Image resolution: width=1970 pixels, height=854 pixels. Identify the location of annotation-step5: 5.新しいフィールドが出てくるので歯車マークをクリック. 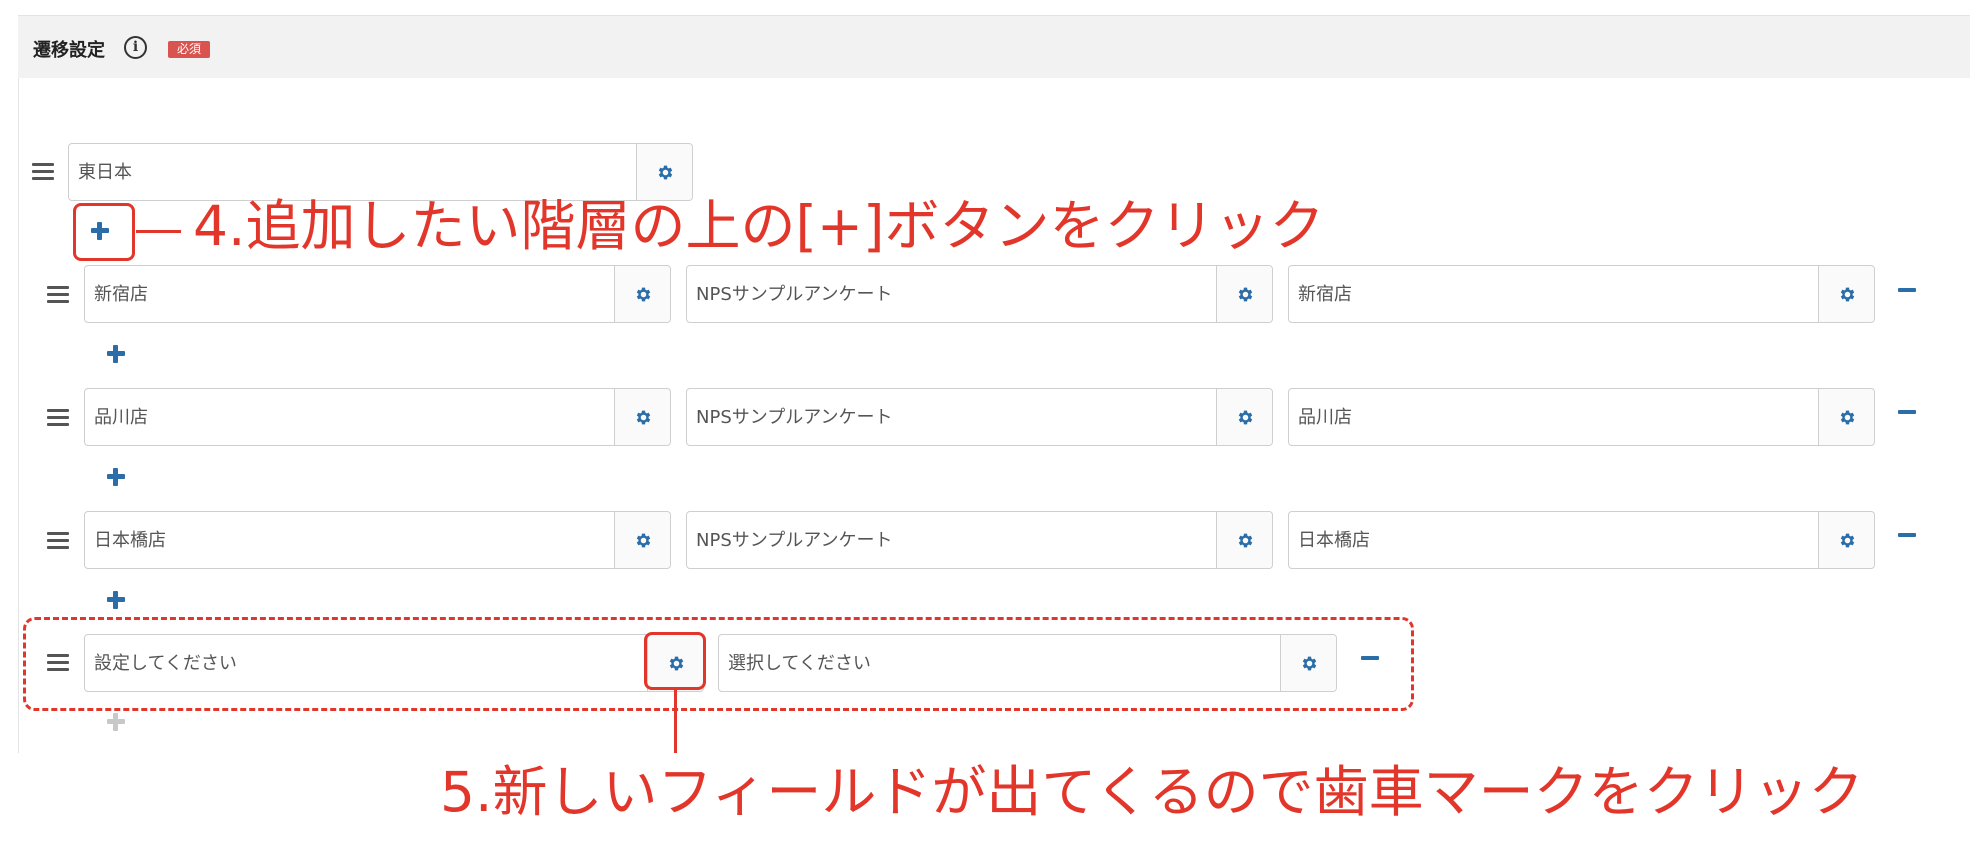
(1152, 792).